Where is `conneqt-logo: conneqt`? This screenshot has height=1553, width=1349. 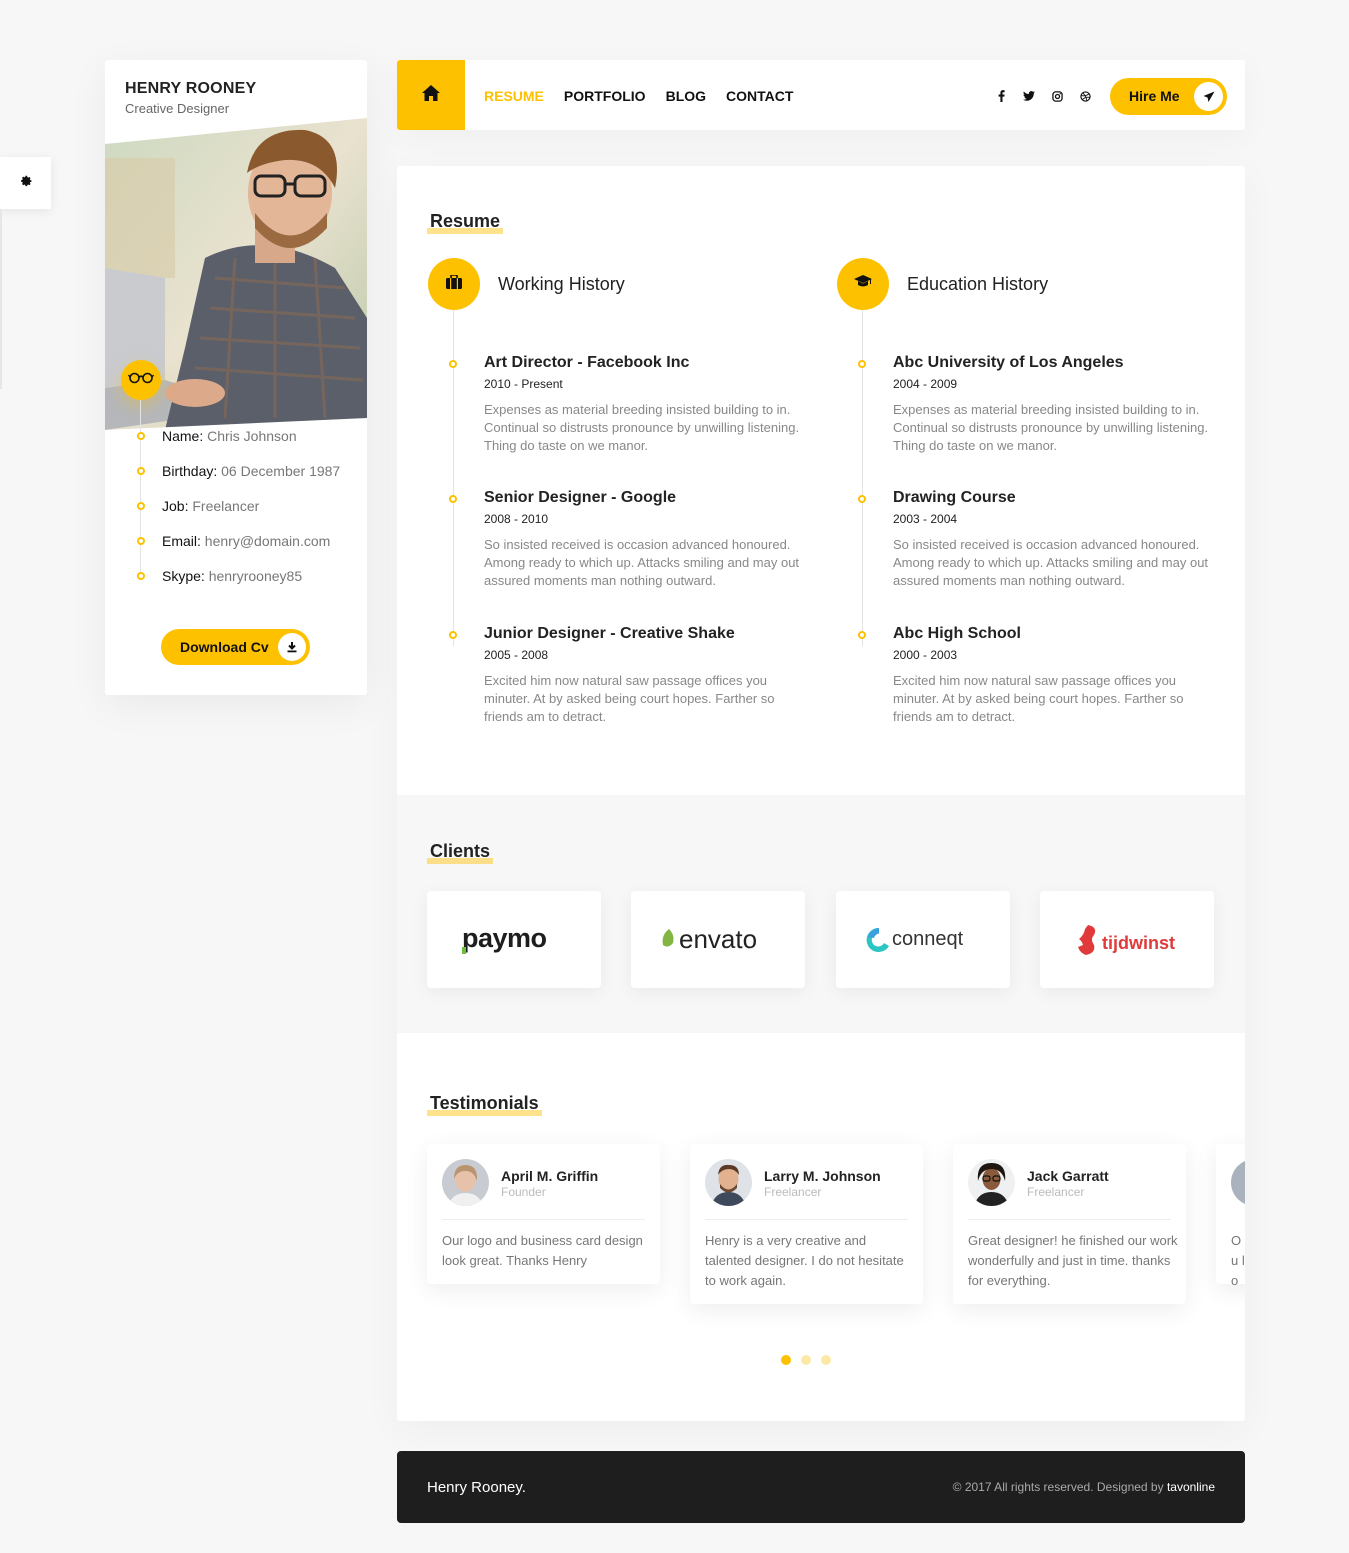 conneqt-logo: conneqt is located at coordinates (915, 939).